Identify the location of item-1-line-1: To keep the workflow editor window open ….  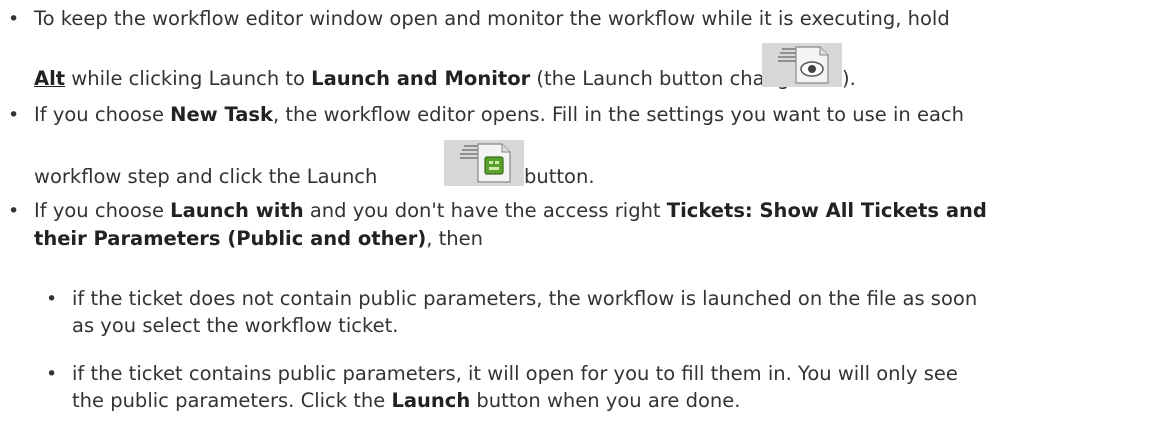
(492, 19).